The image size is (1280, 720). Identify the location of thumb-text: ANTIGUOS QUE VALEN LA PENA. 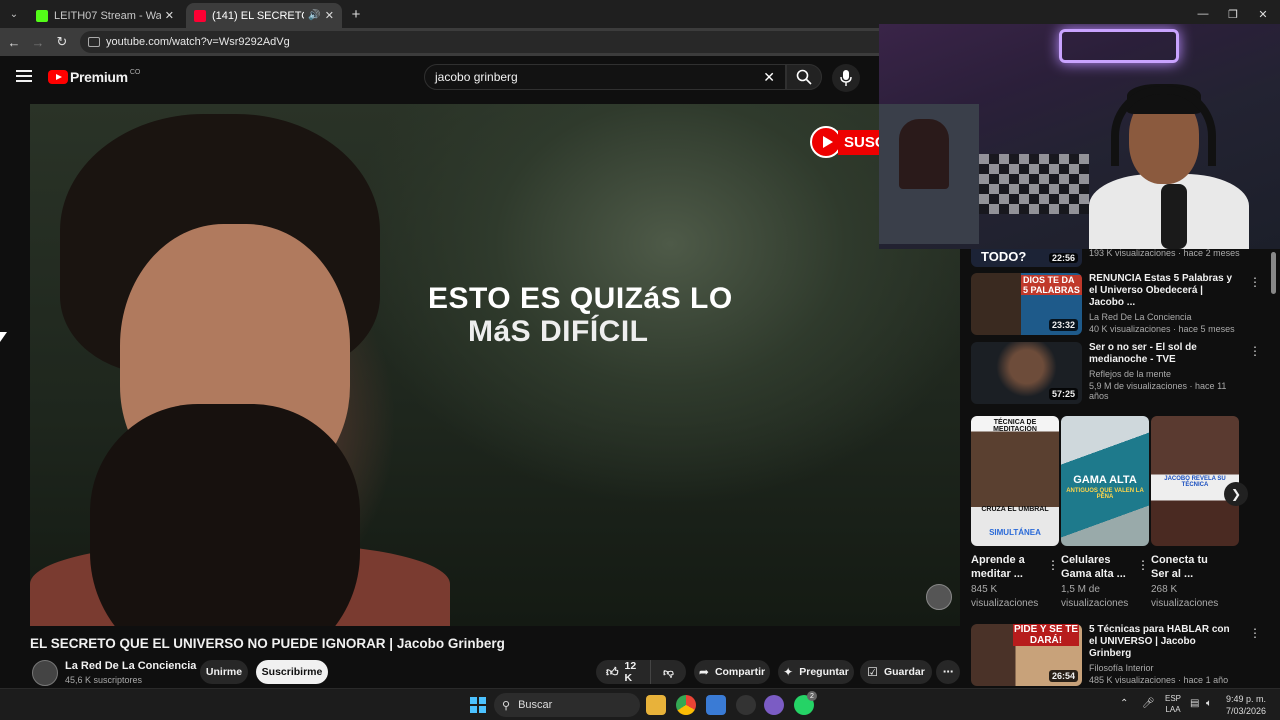
(1105, 494).